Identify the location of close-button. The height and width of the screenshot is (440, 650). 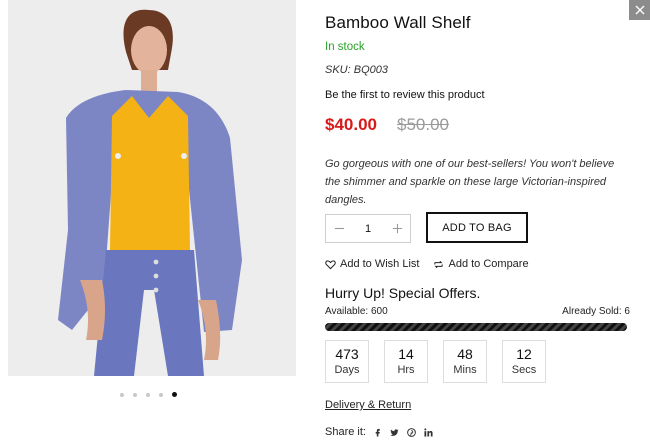
(639, 10).